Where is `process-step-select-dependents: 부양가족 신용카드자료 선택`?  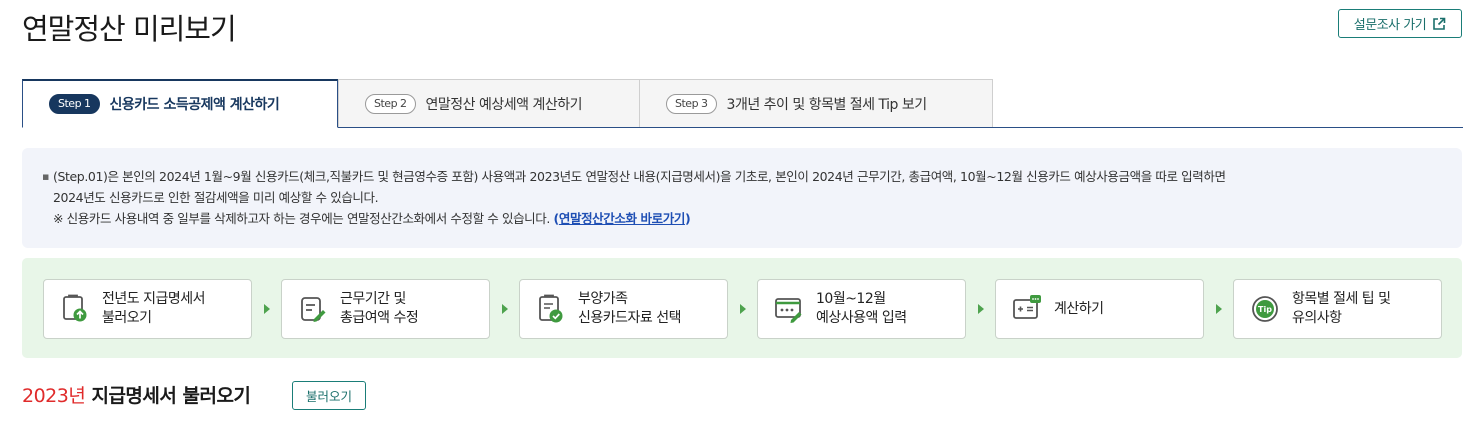
process-step-select-dependents: 부양가족 신용카드자료 선택 is located at coordinates (623, 309).